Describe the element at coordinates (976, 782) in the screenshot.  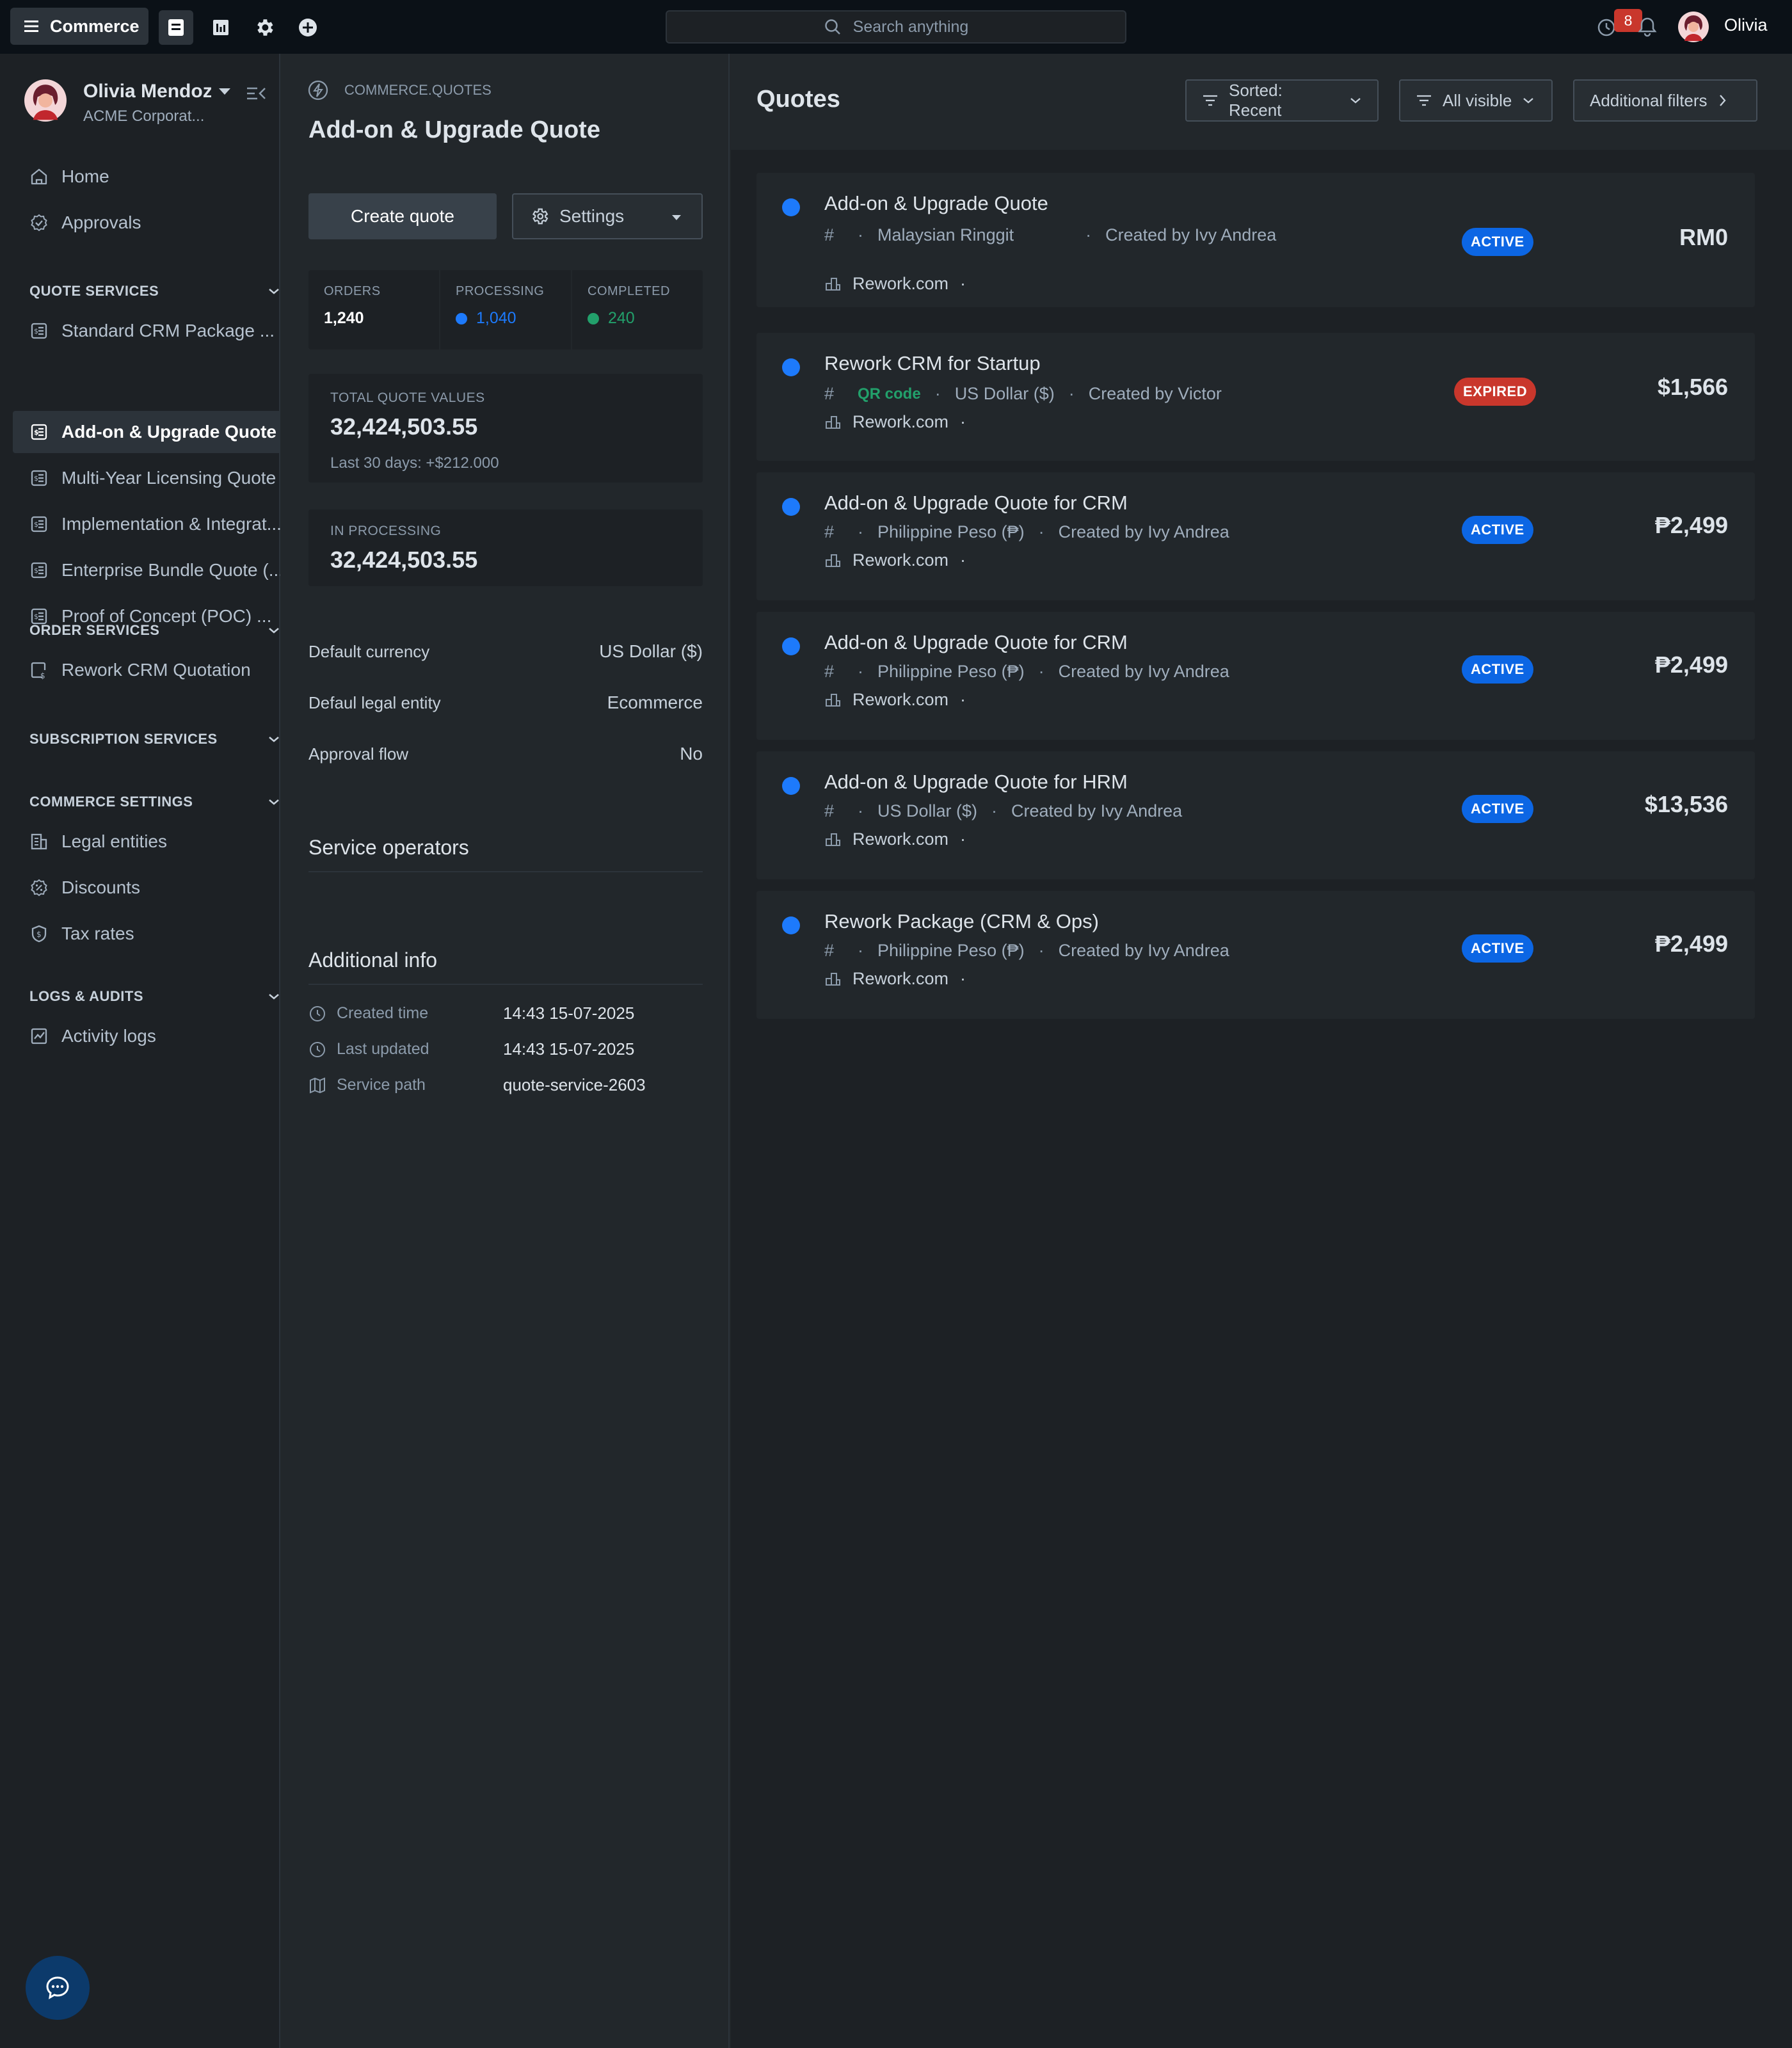
I see `quote-title: Add-on & Upgrade Quote for HRM` at that location.